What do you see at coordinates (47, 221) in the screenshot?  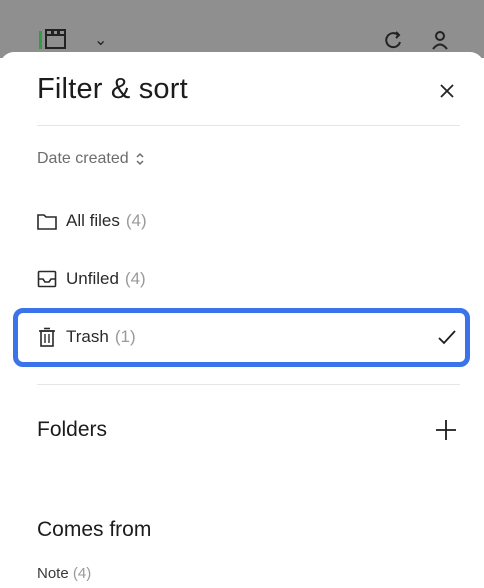 I see `folder-icon` at bounding box center [47, 221].